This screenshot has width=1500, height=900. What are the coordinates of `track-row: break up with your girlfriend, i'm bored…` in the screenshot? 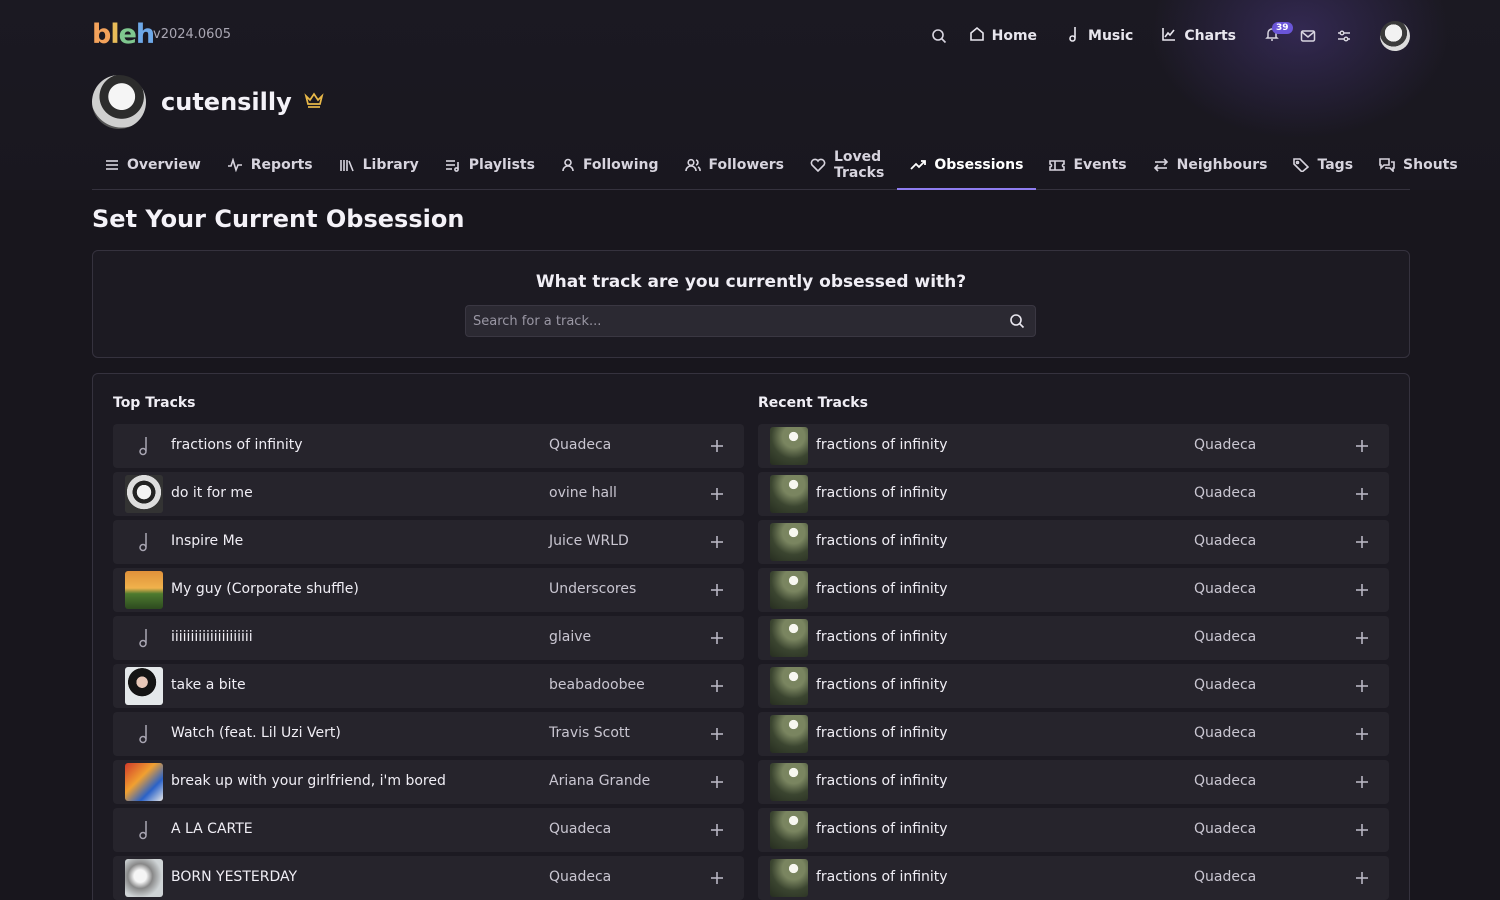 It's located at (428, 782).